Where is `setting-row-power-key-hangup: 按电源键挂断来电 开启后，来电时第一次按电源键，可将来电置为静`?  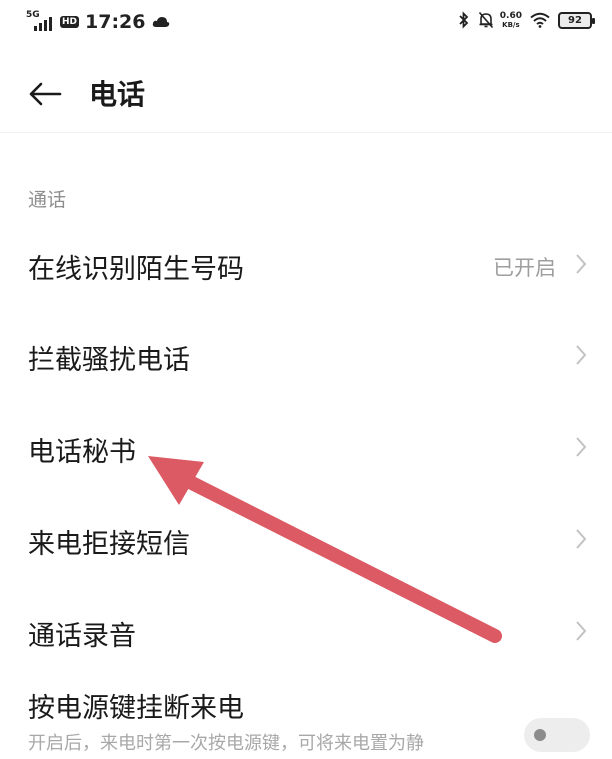 setting-row-power-key-hangup: 按电源键挂断来电 开启后，来电时第一次按电源键，可将来电置为静 is located at coordinates (306, 719).